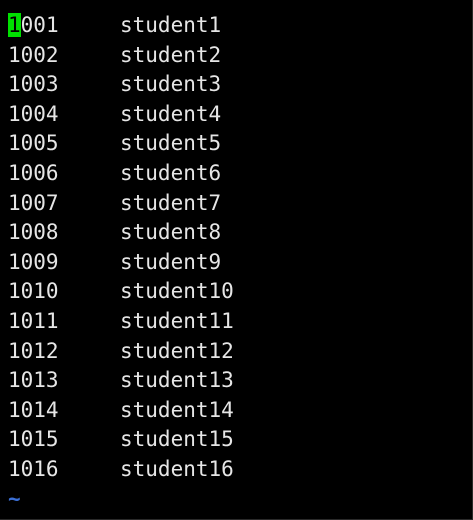 The height and width of the screenshot is (520, 473). I want to click on editor-line: 1011 student11, so click(121, 322).